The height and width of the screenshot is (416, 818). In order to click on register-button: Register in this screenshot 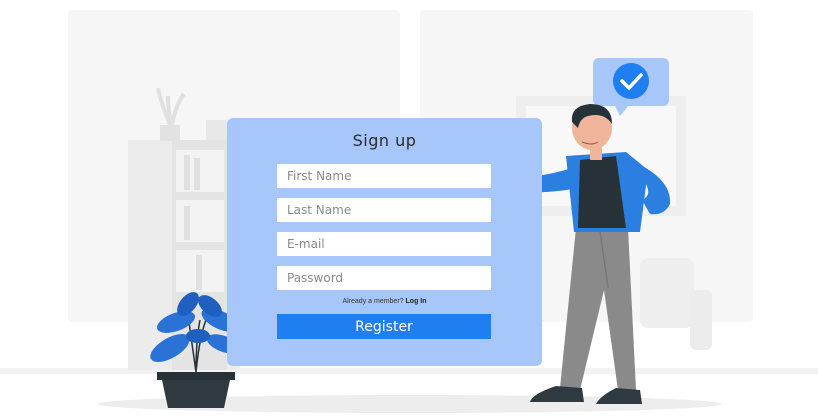, I will do `click(384, 326)`.